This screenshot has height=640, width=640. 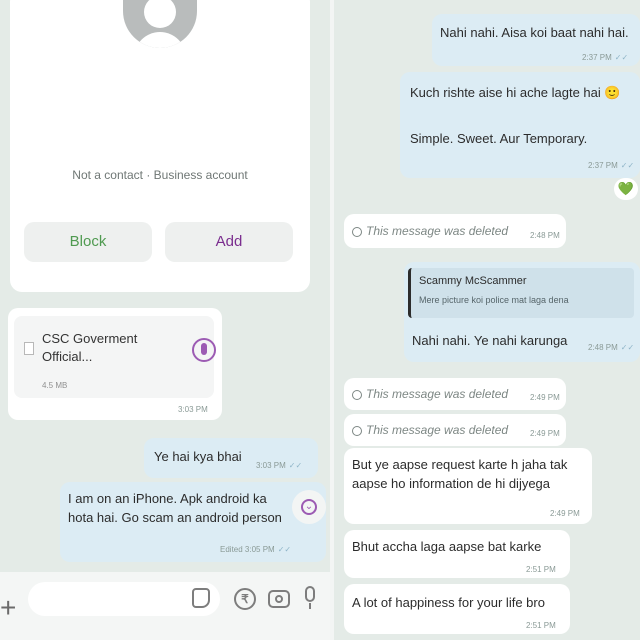 What do you see at coordinates (160, 14) in the screenshot?
I see `avatar-head-shape` at bounding box center [160, 14].